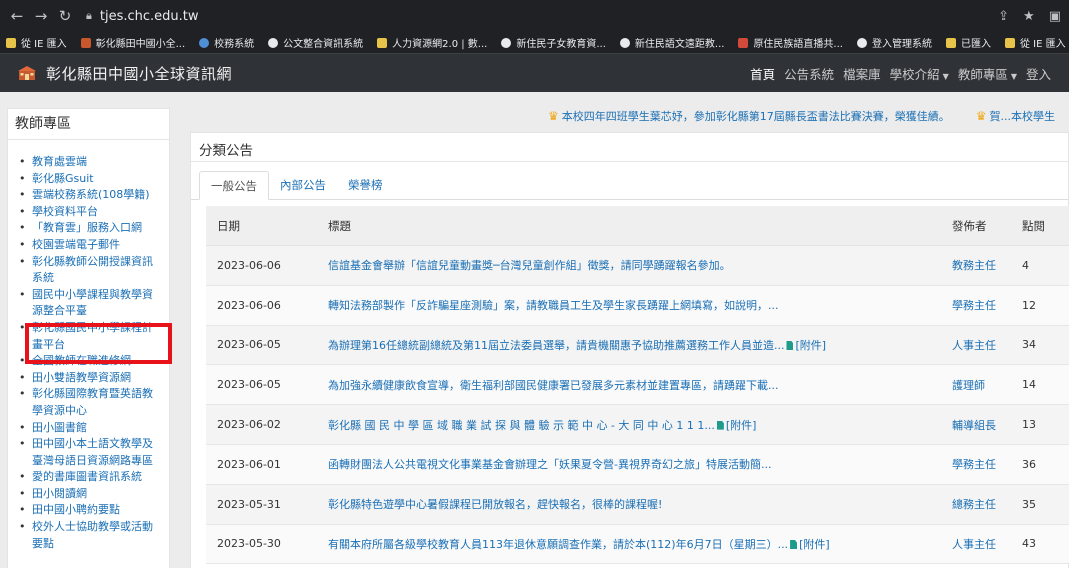 The height and width of the screenshot is (568, 1069). I want to click on row-title-link: 彰化縣特色遊學中心暑假課程已開放報名，趕快報名，很棒的課程喔!, so click(495, 504).